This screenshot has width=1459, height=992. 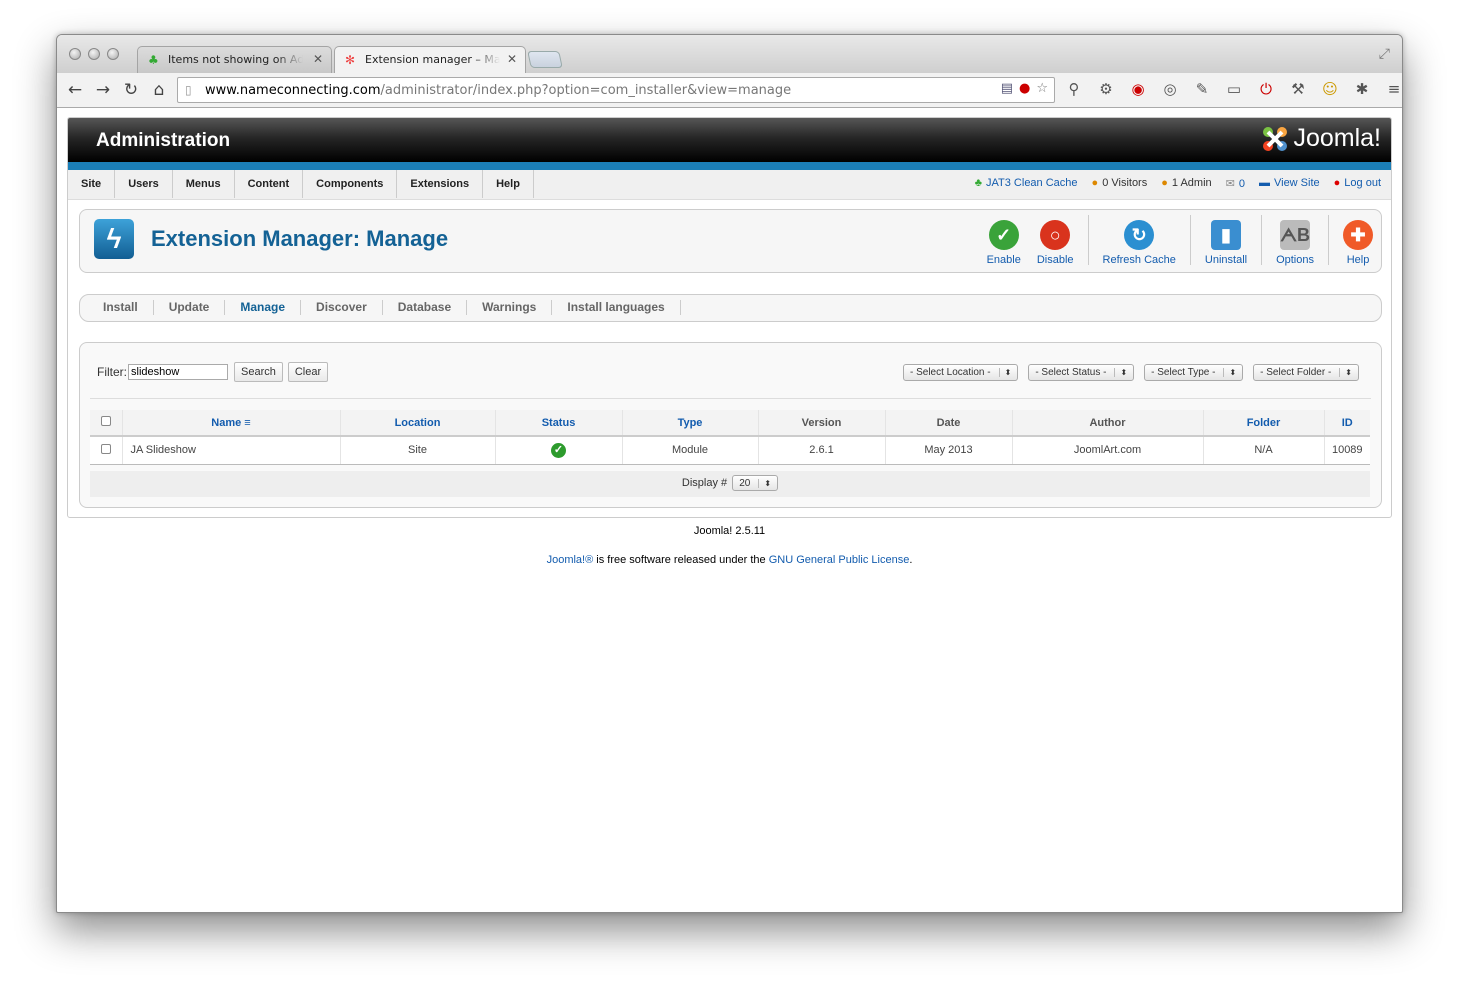 What do you see at coordinates (755, 483) in the screenshot?
I see `display-select: 20 ⬍` at bounding box center [755, 483].